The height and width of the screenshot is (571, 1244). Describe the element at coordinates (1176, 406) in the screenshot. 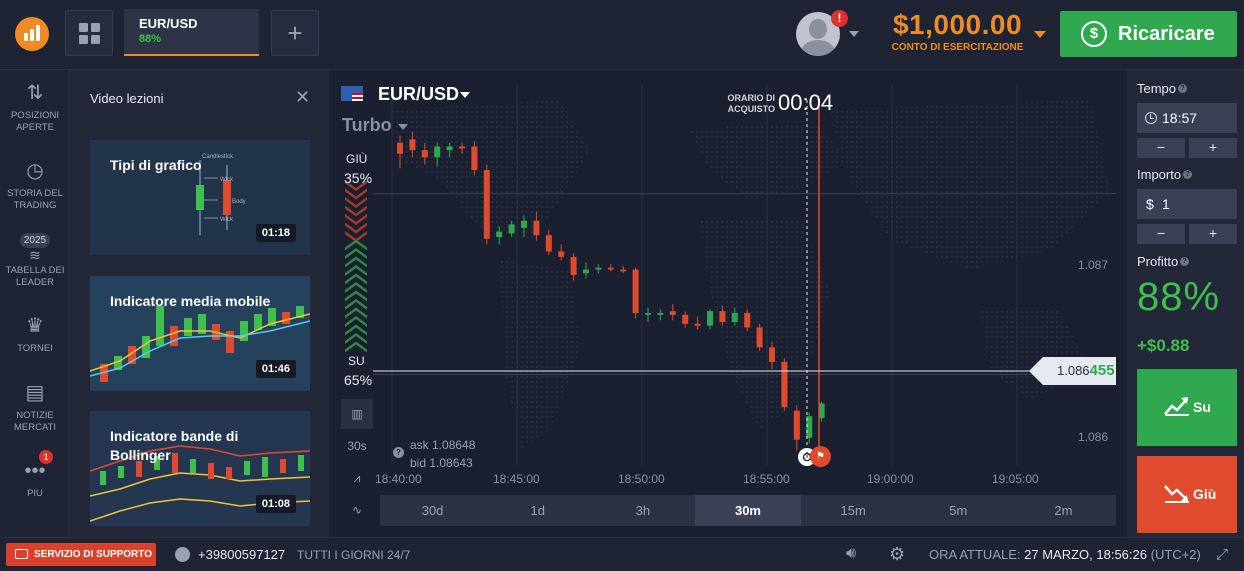

I see `trend-up-icon` at that location.